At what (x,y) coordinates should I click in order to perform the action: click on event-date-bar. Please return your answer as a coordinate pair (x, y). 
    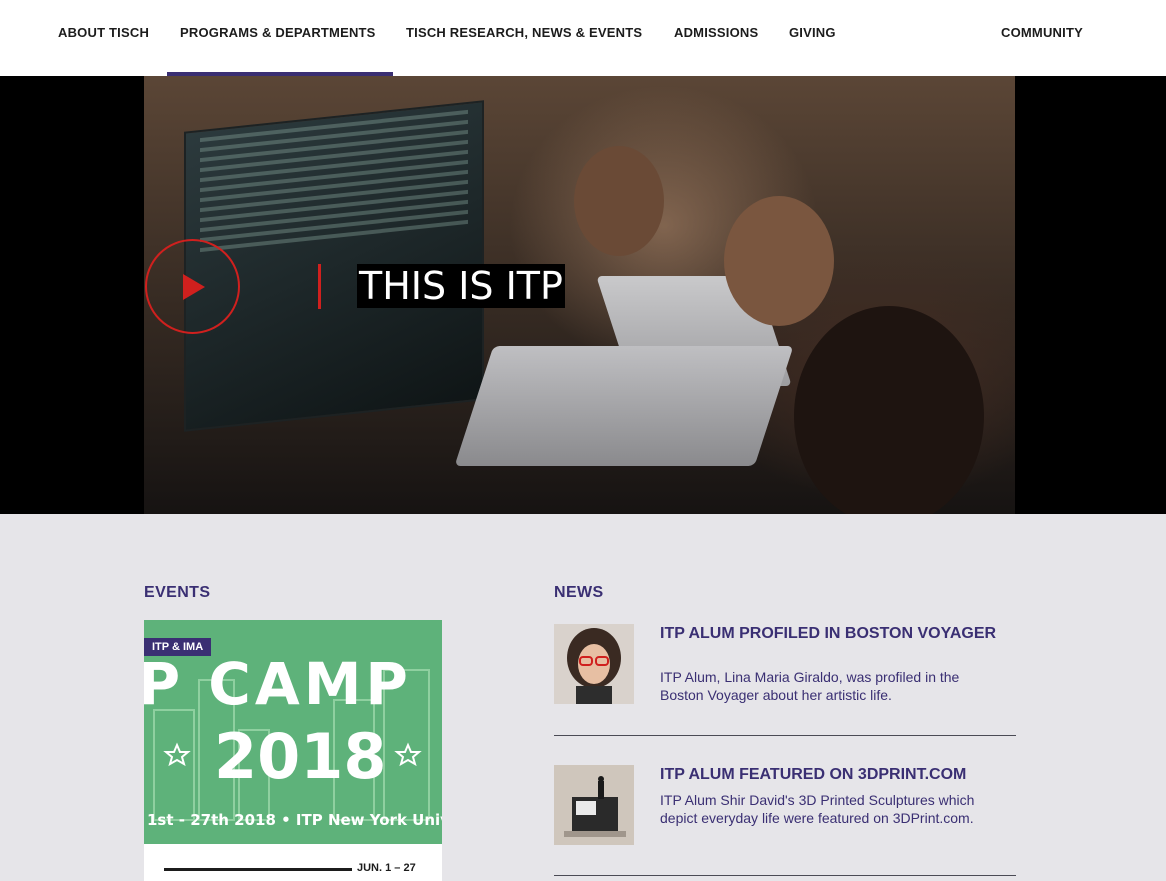
    Looking at the image, I should click on (258, 869).